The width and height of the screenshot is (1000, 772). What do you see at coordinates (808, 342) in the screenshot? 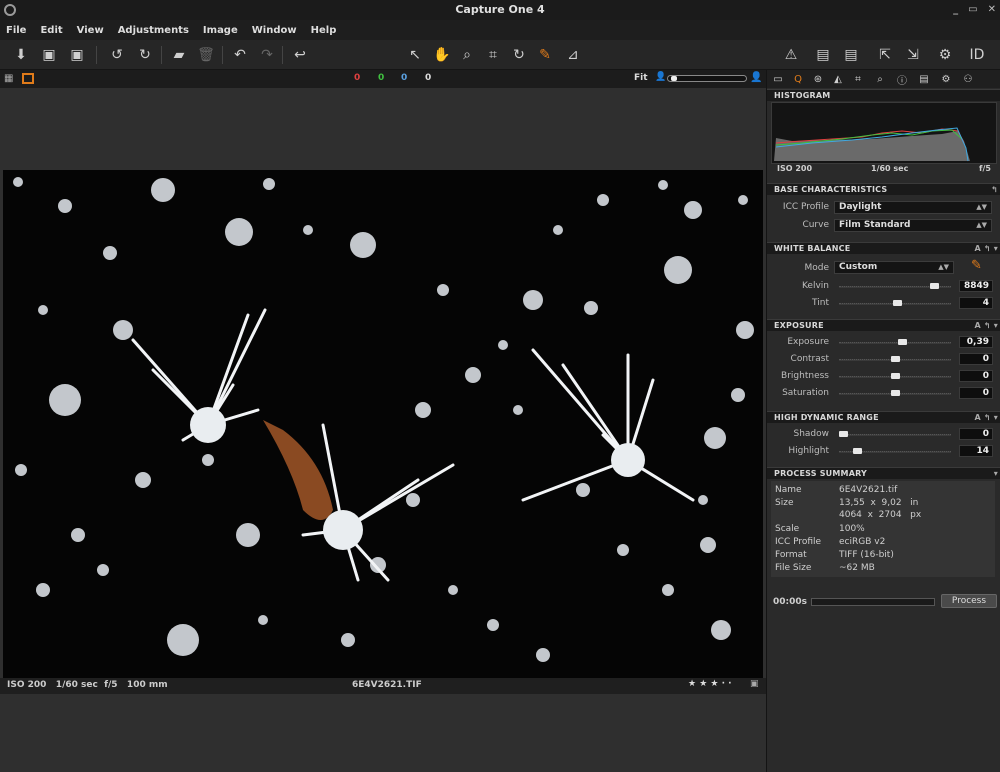
I see `exposure-label: Exposure` at bounding box center [808, 342].